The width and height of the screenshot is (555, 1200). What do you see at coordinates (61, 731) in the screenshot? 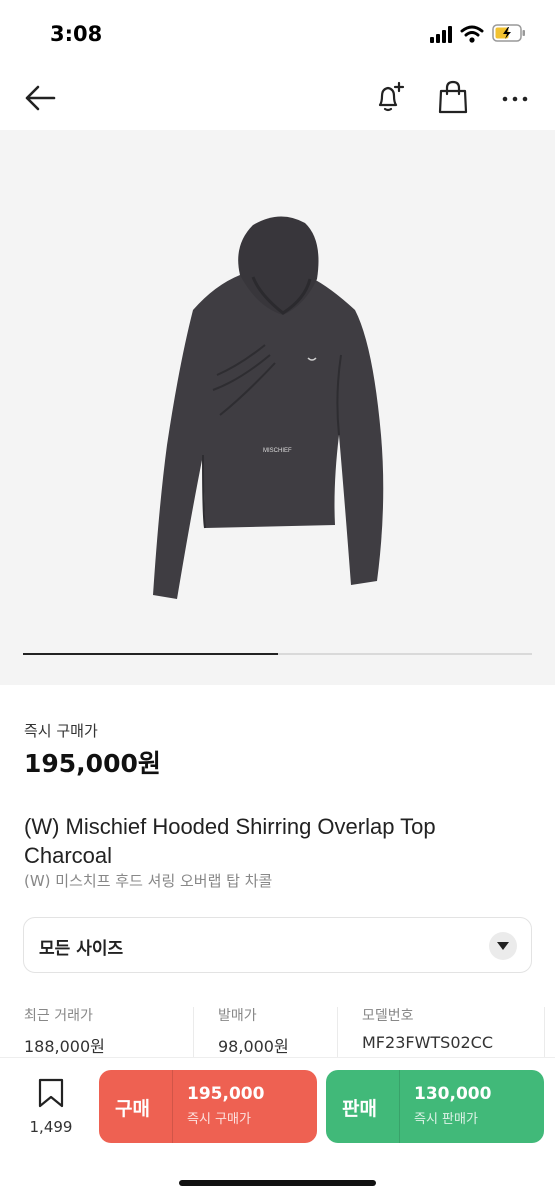
I see `instant-buy-price-label: 즉시 구매가` at bounding box center [61, 731].